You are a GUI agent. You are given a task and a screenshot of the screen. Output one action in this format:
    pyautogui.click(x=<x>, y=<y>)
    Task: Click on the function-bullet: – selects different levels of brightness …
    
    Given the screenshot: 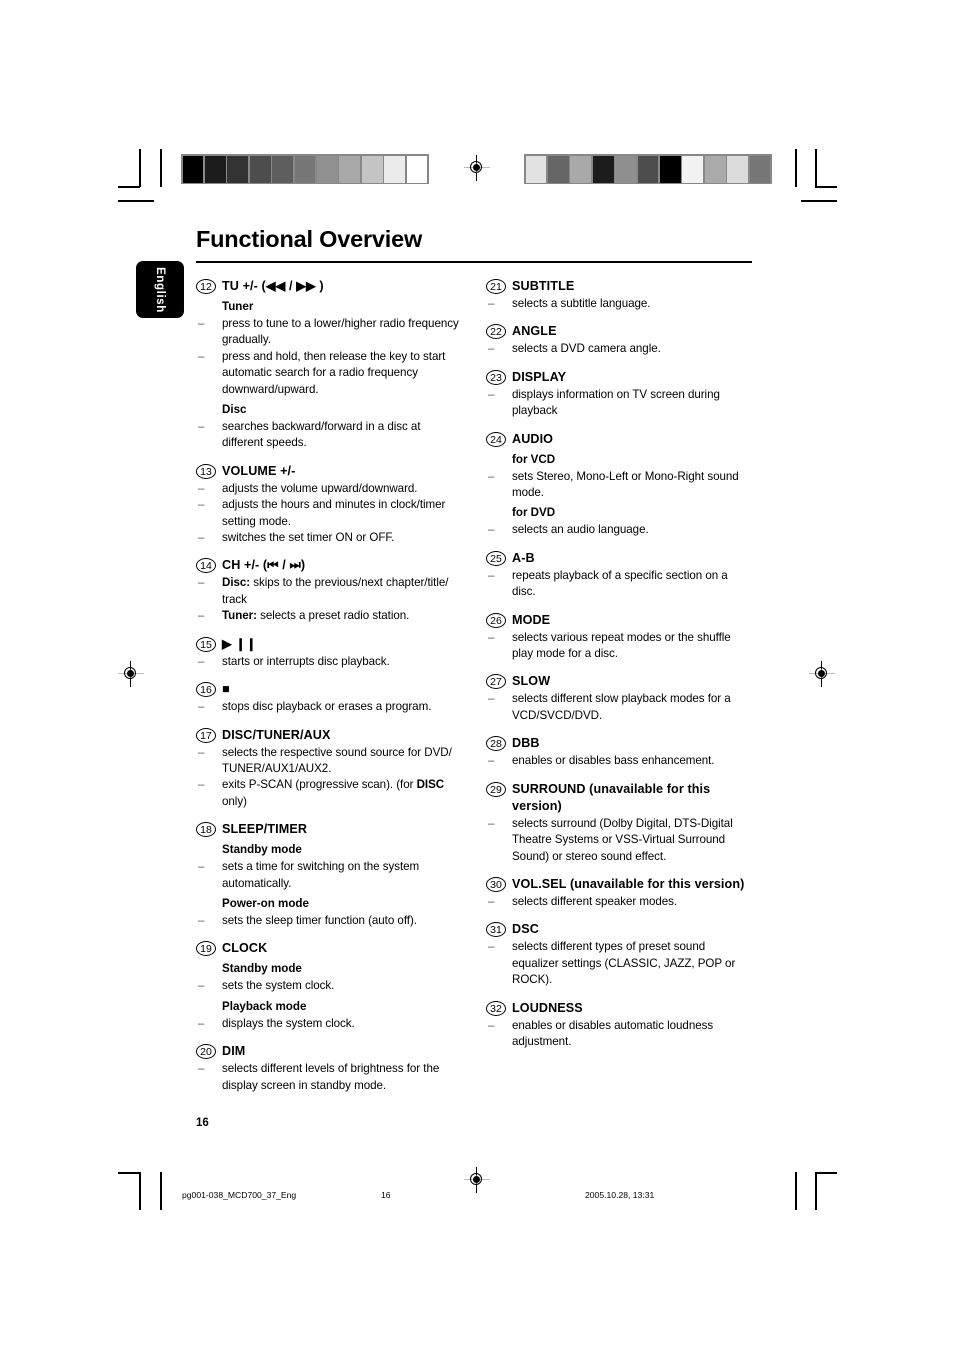 What is the action you would take?
    pyautogui.click(x=329, y=1077)
    